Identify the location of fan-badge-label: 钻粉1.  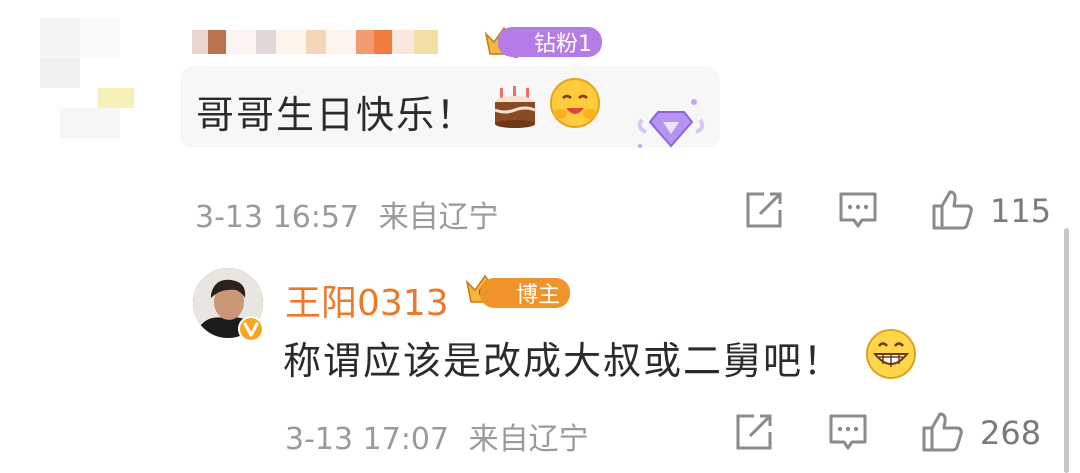
(563, 44).